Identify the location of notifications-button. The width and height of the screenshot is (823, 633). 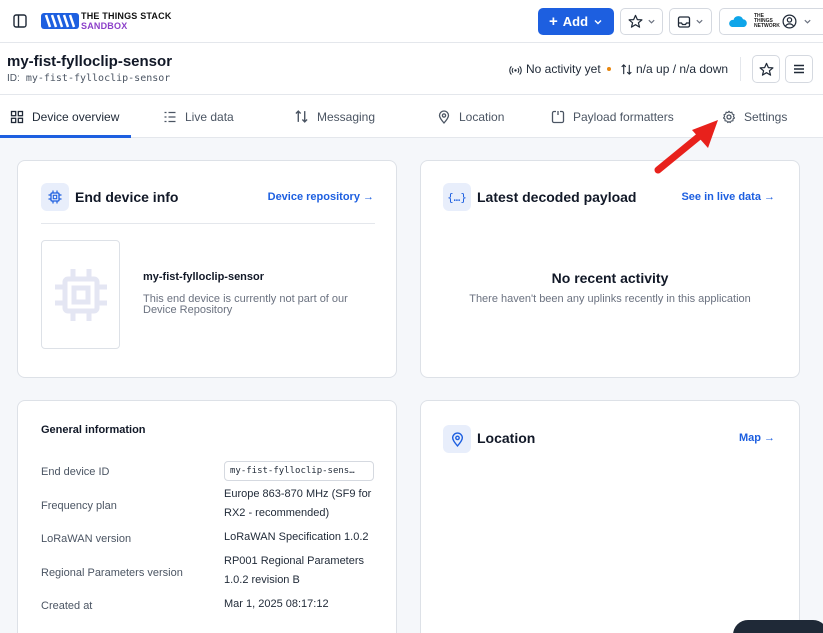
(690, 21).